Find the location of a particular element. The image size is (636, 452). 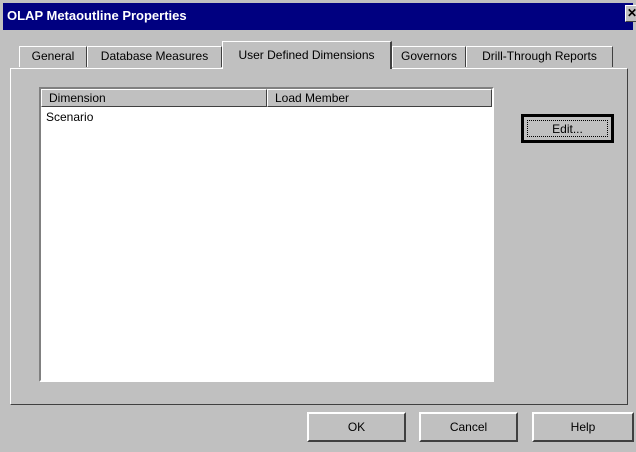

tab-database-measures: Database Measures is located at coordinates (154, 56).